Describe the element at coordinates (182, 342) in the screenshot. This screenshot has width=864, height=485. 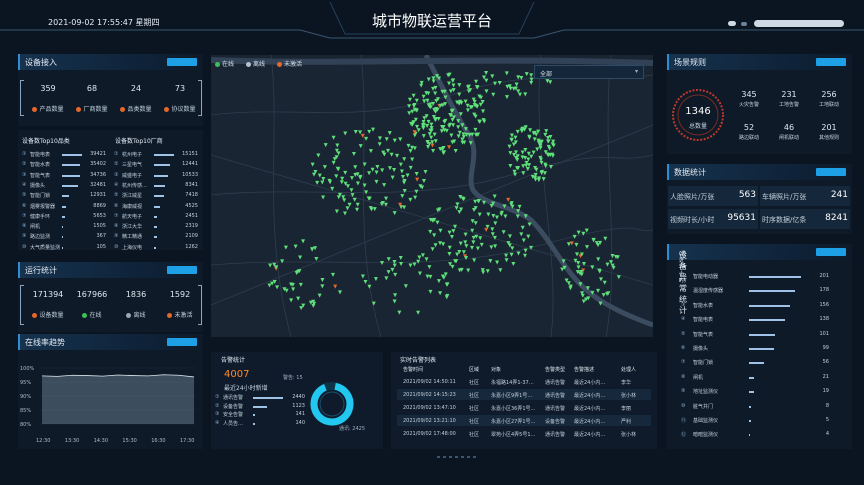
I see `online-trend-more-button` at that location.